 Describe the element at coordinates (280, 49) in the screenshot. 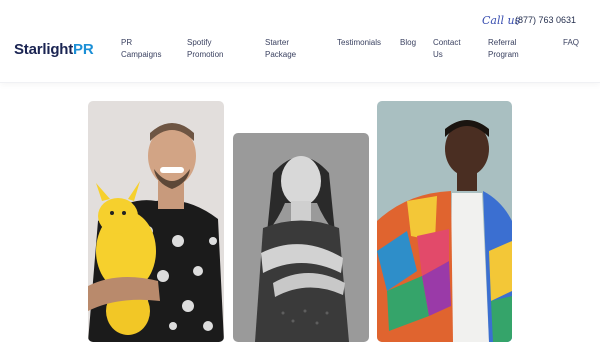

I see `nav-starter-package: Starter Package` at that location.